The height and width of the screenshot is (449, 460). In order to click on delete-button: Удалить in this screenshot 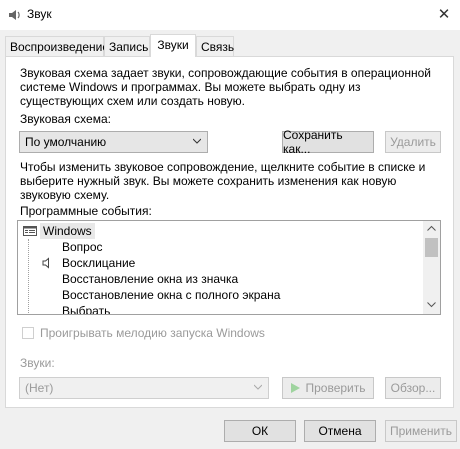, I will do `click(413, 142)`.